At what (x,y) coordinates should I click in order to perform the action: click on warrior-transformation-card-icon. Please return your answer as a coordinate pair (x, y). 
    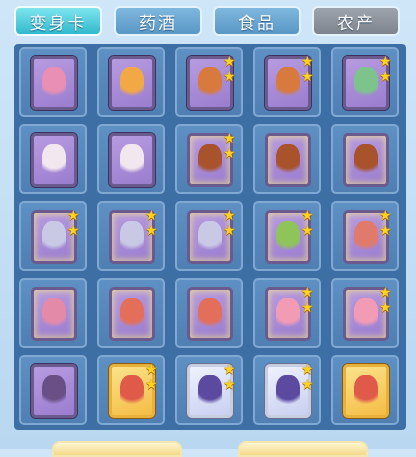
    Looking at the image, I should click on (288, 160).